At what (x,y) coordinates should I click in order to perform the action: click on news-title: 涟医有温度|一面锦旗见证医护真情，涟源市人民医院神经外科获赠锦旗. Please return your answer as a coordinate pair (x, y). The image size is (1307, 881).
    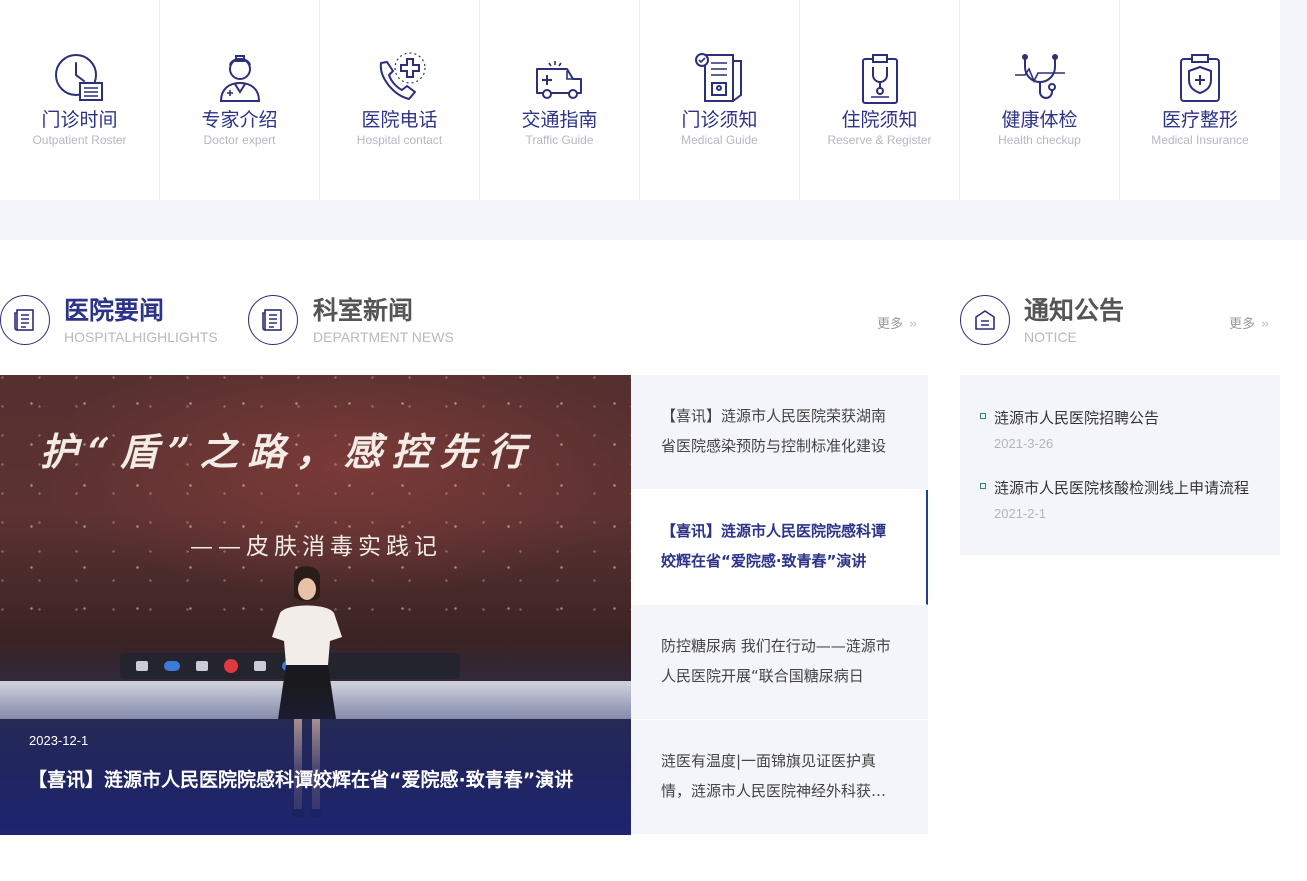
    Looking at the image, I should click on (774, 776).